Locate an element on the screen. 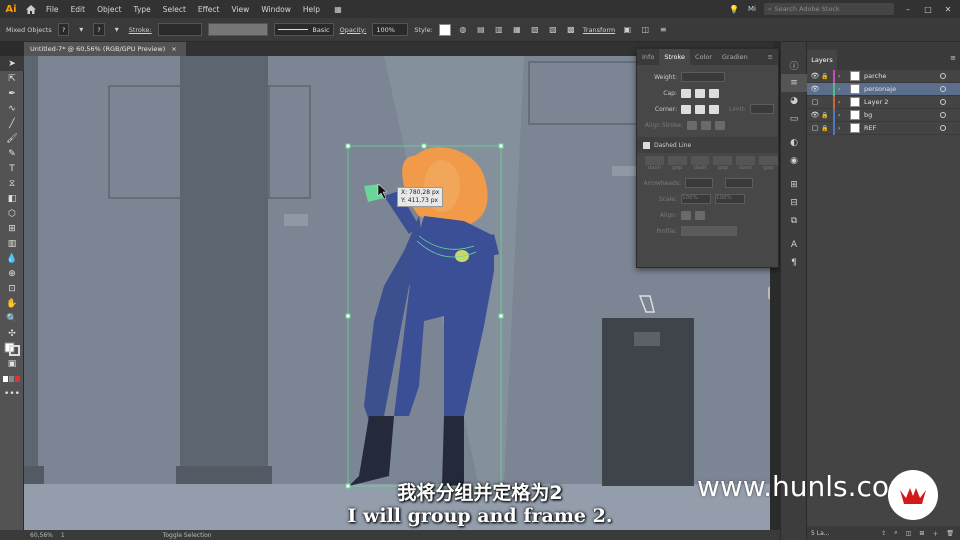 Image resolution: width=960 pixels, height=540 pixels. layer-name: Layer 2 is located at coordinates (876, 102).